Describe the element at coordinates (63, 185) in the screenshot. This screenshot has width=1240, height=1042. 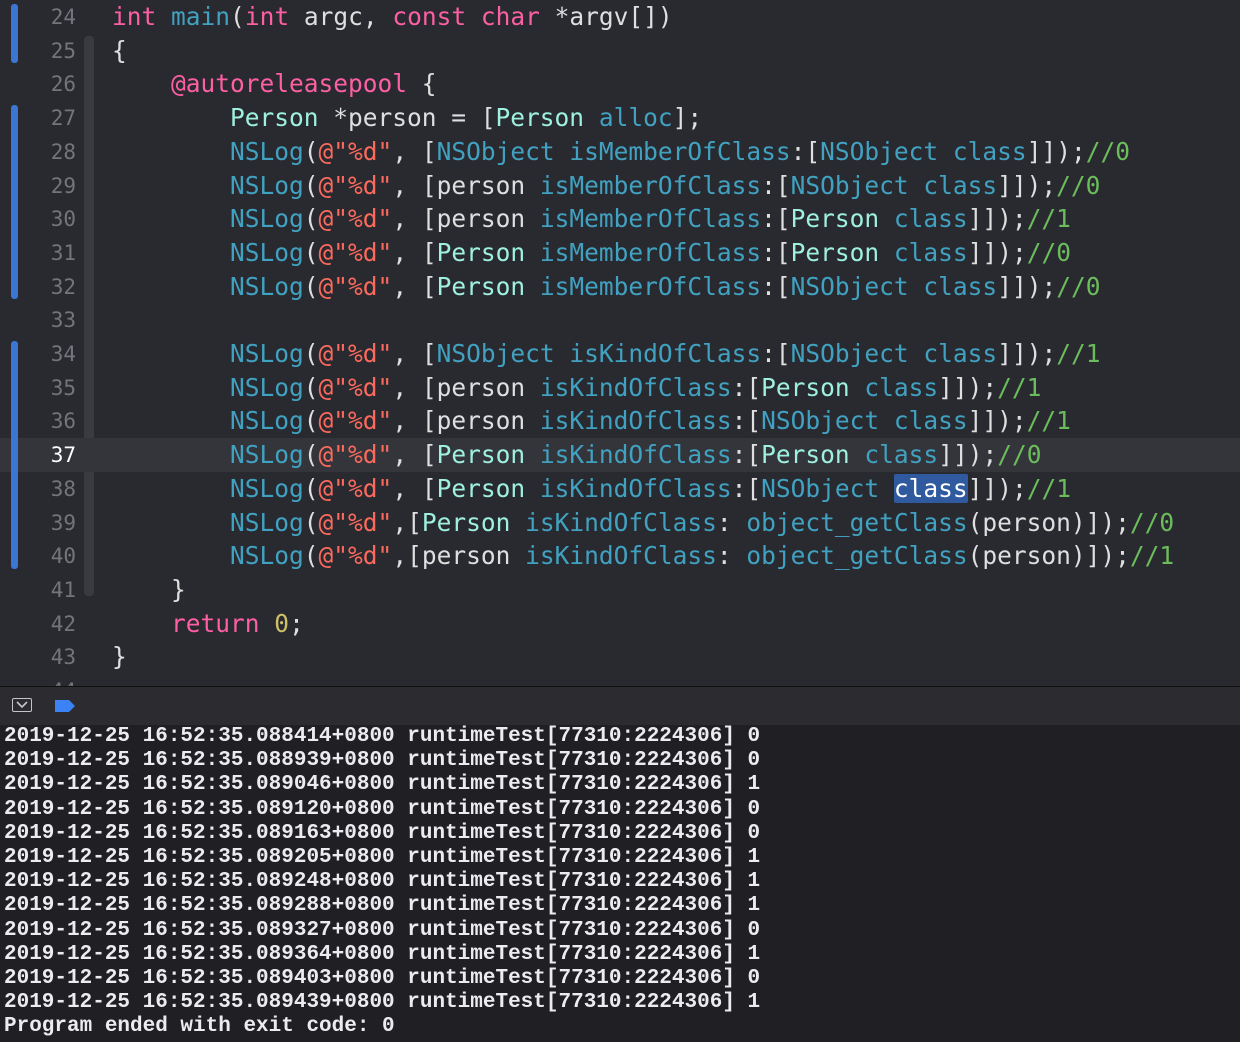
I see `line-number: 29` at that location.